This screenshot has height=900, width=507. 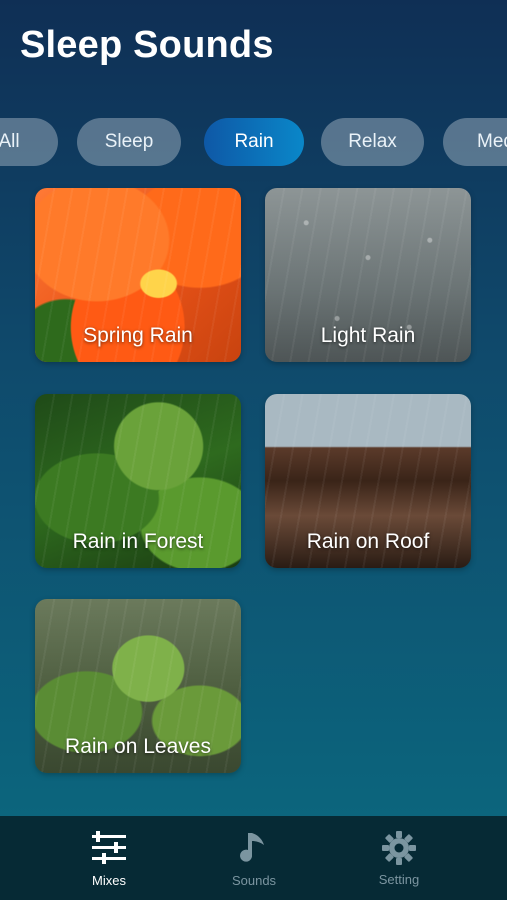 What do you see at coordinates (368, 481) in the screenshot?
I see `sound-card-rain-on-roof: Rain on Roof` at bounding box center [368, 481].